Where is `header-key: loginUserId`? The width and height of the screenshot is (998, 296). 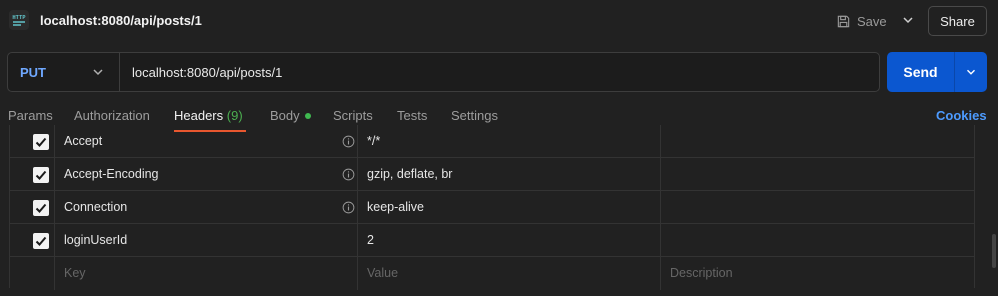 header-key: loginUserId is located at coordinates (96, 240).